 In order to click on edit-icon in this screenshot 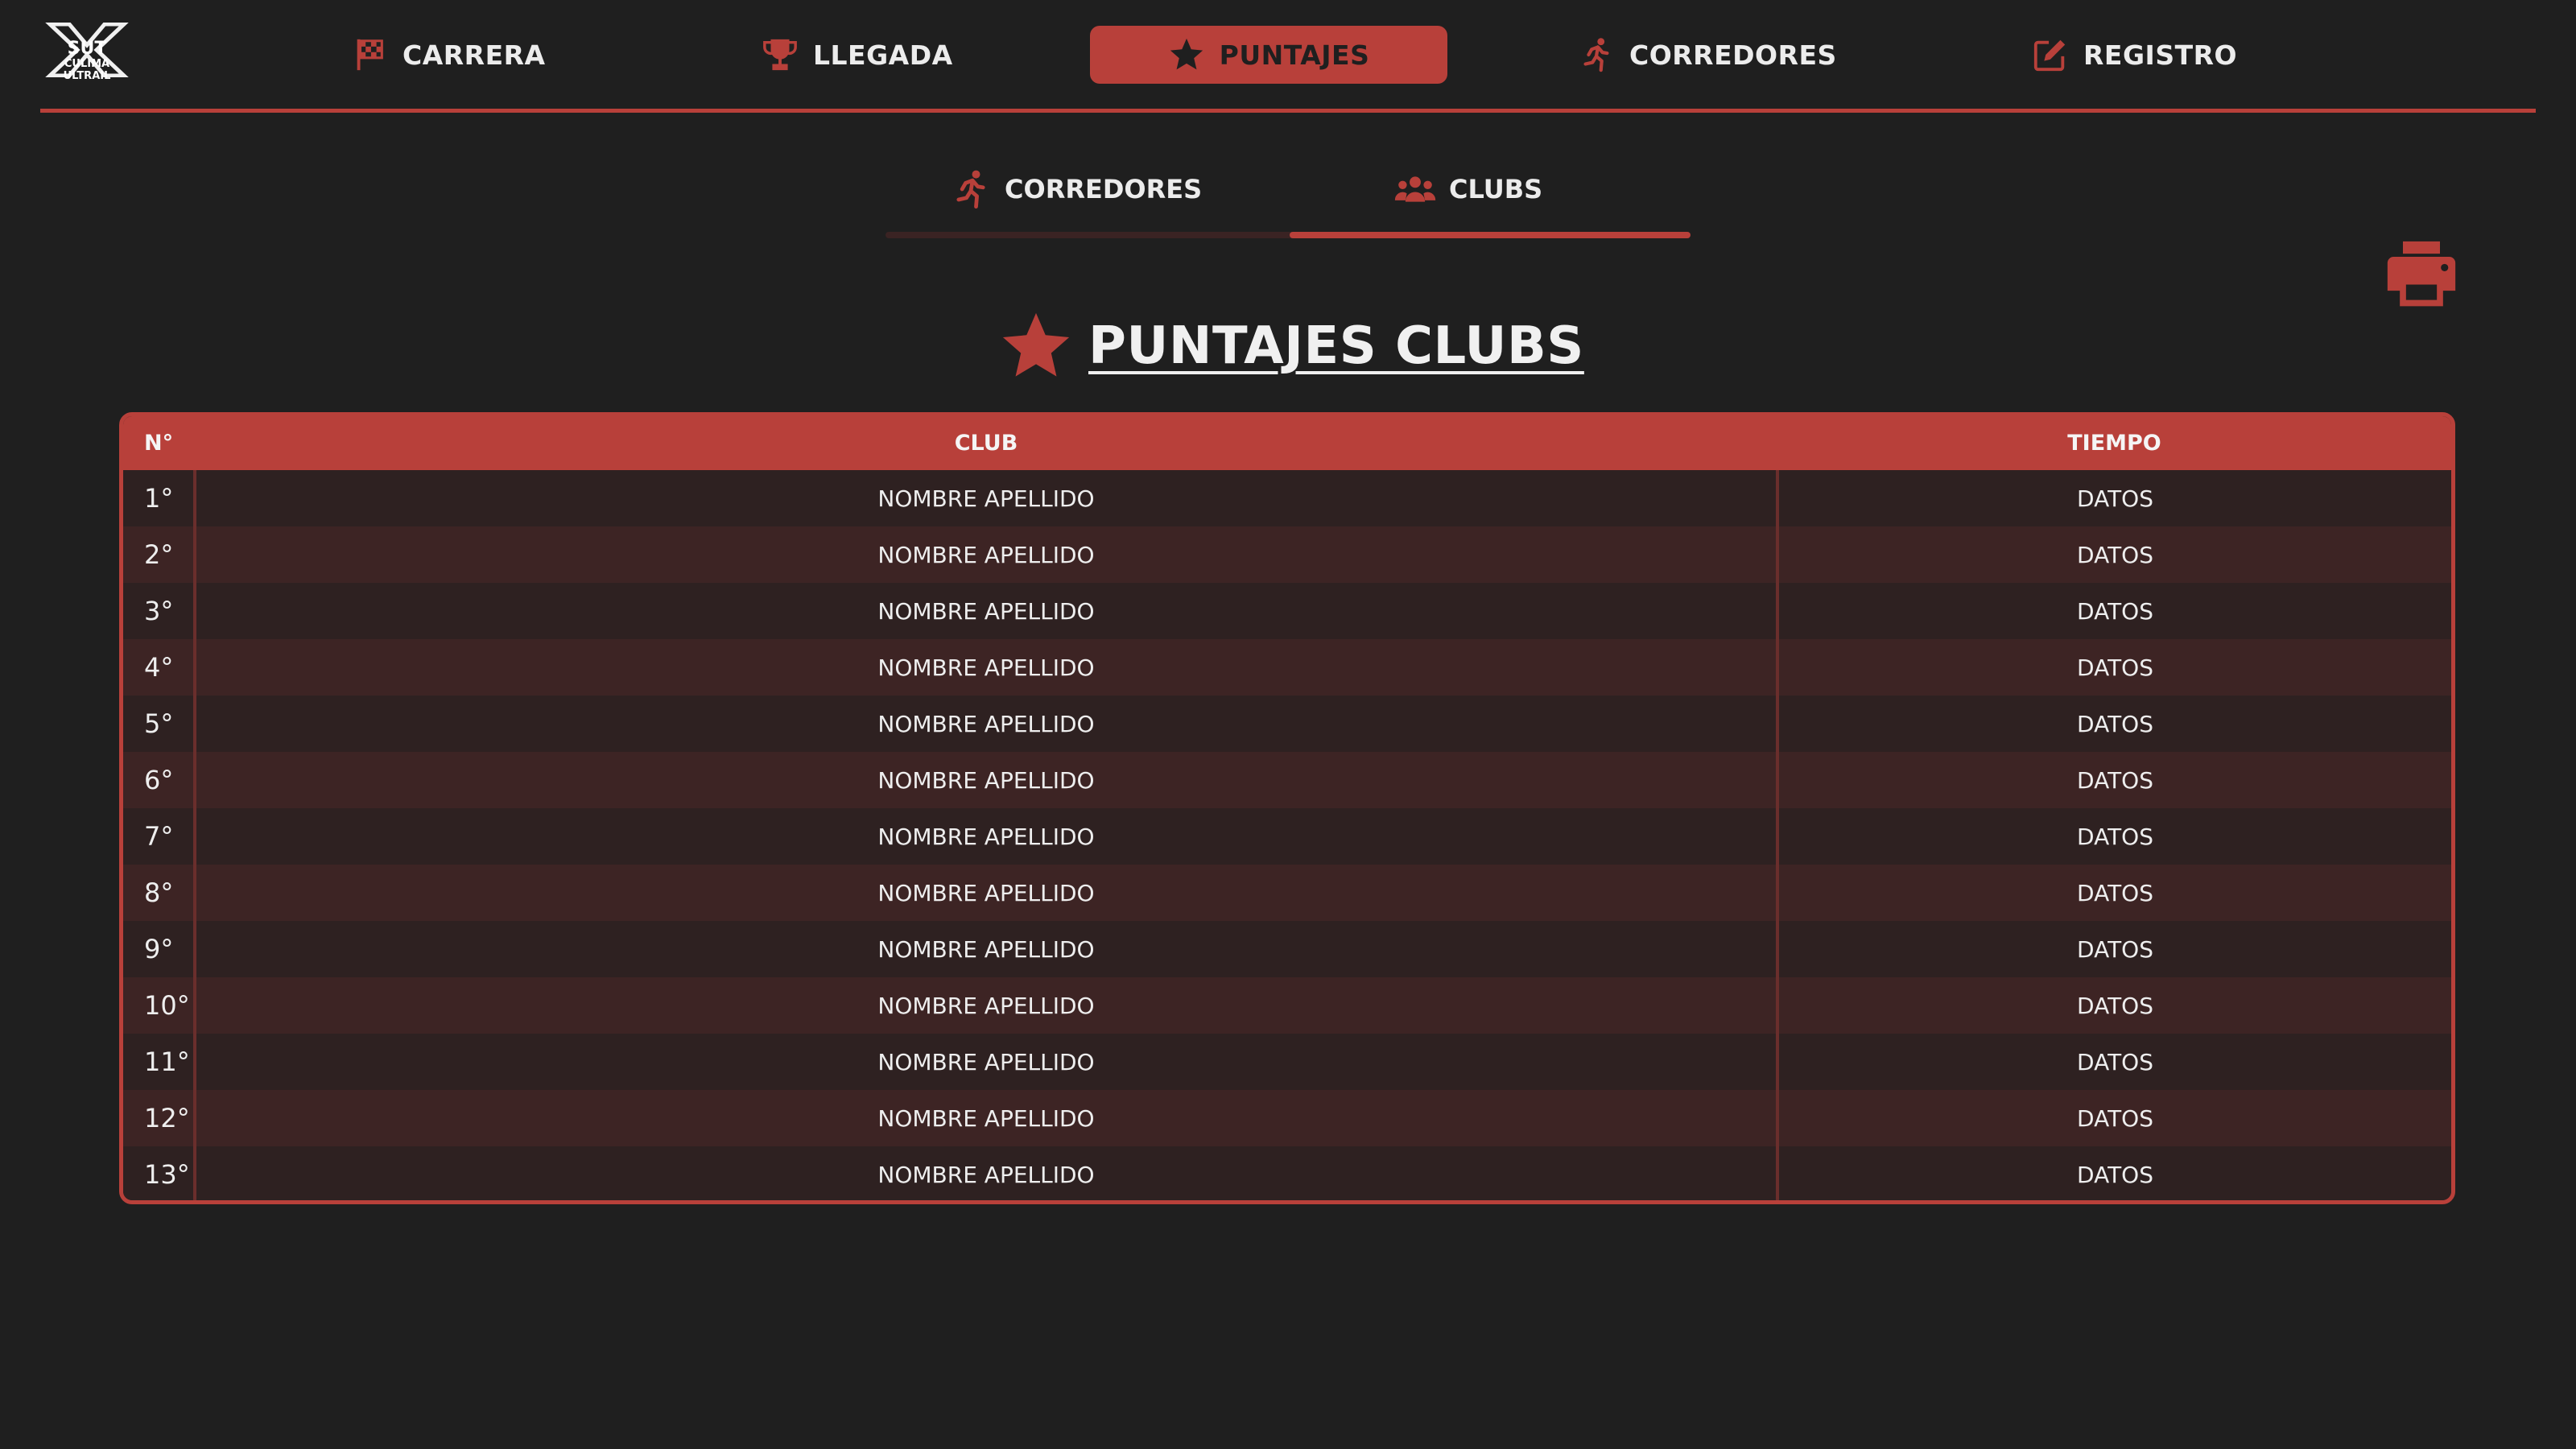, I will do `click(2049, 55)`.